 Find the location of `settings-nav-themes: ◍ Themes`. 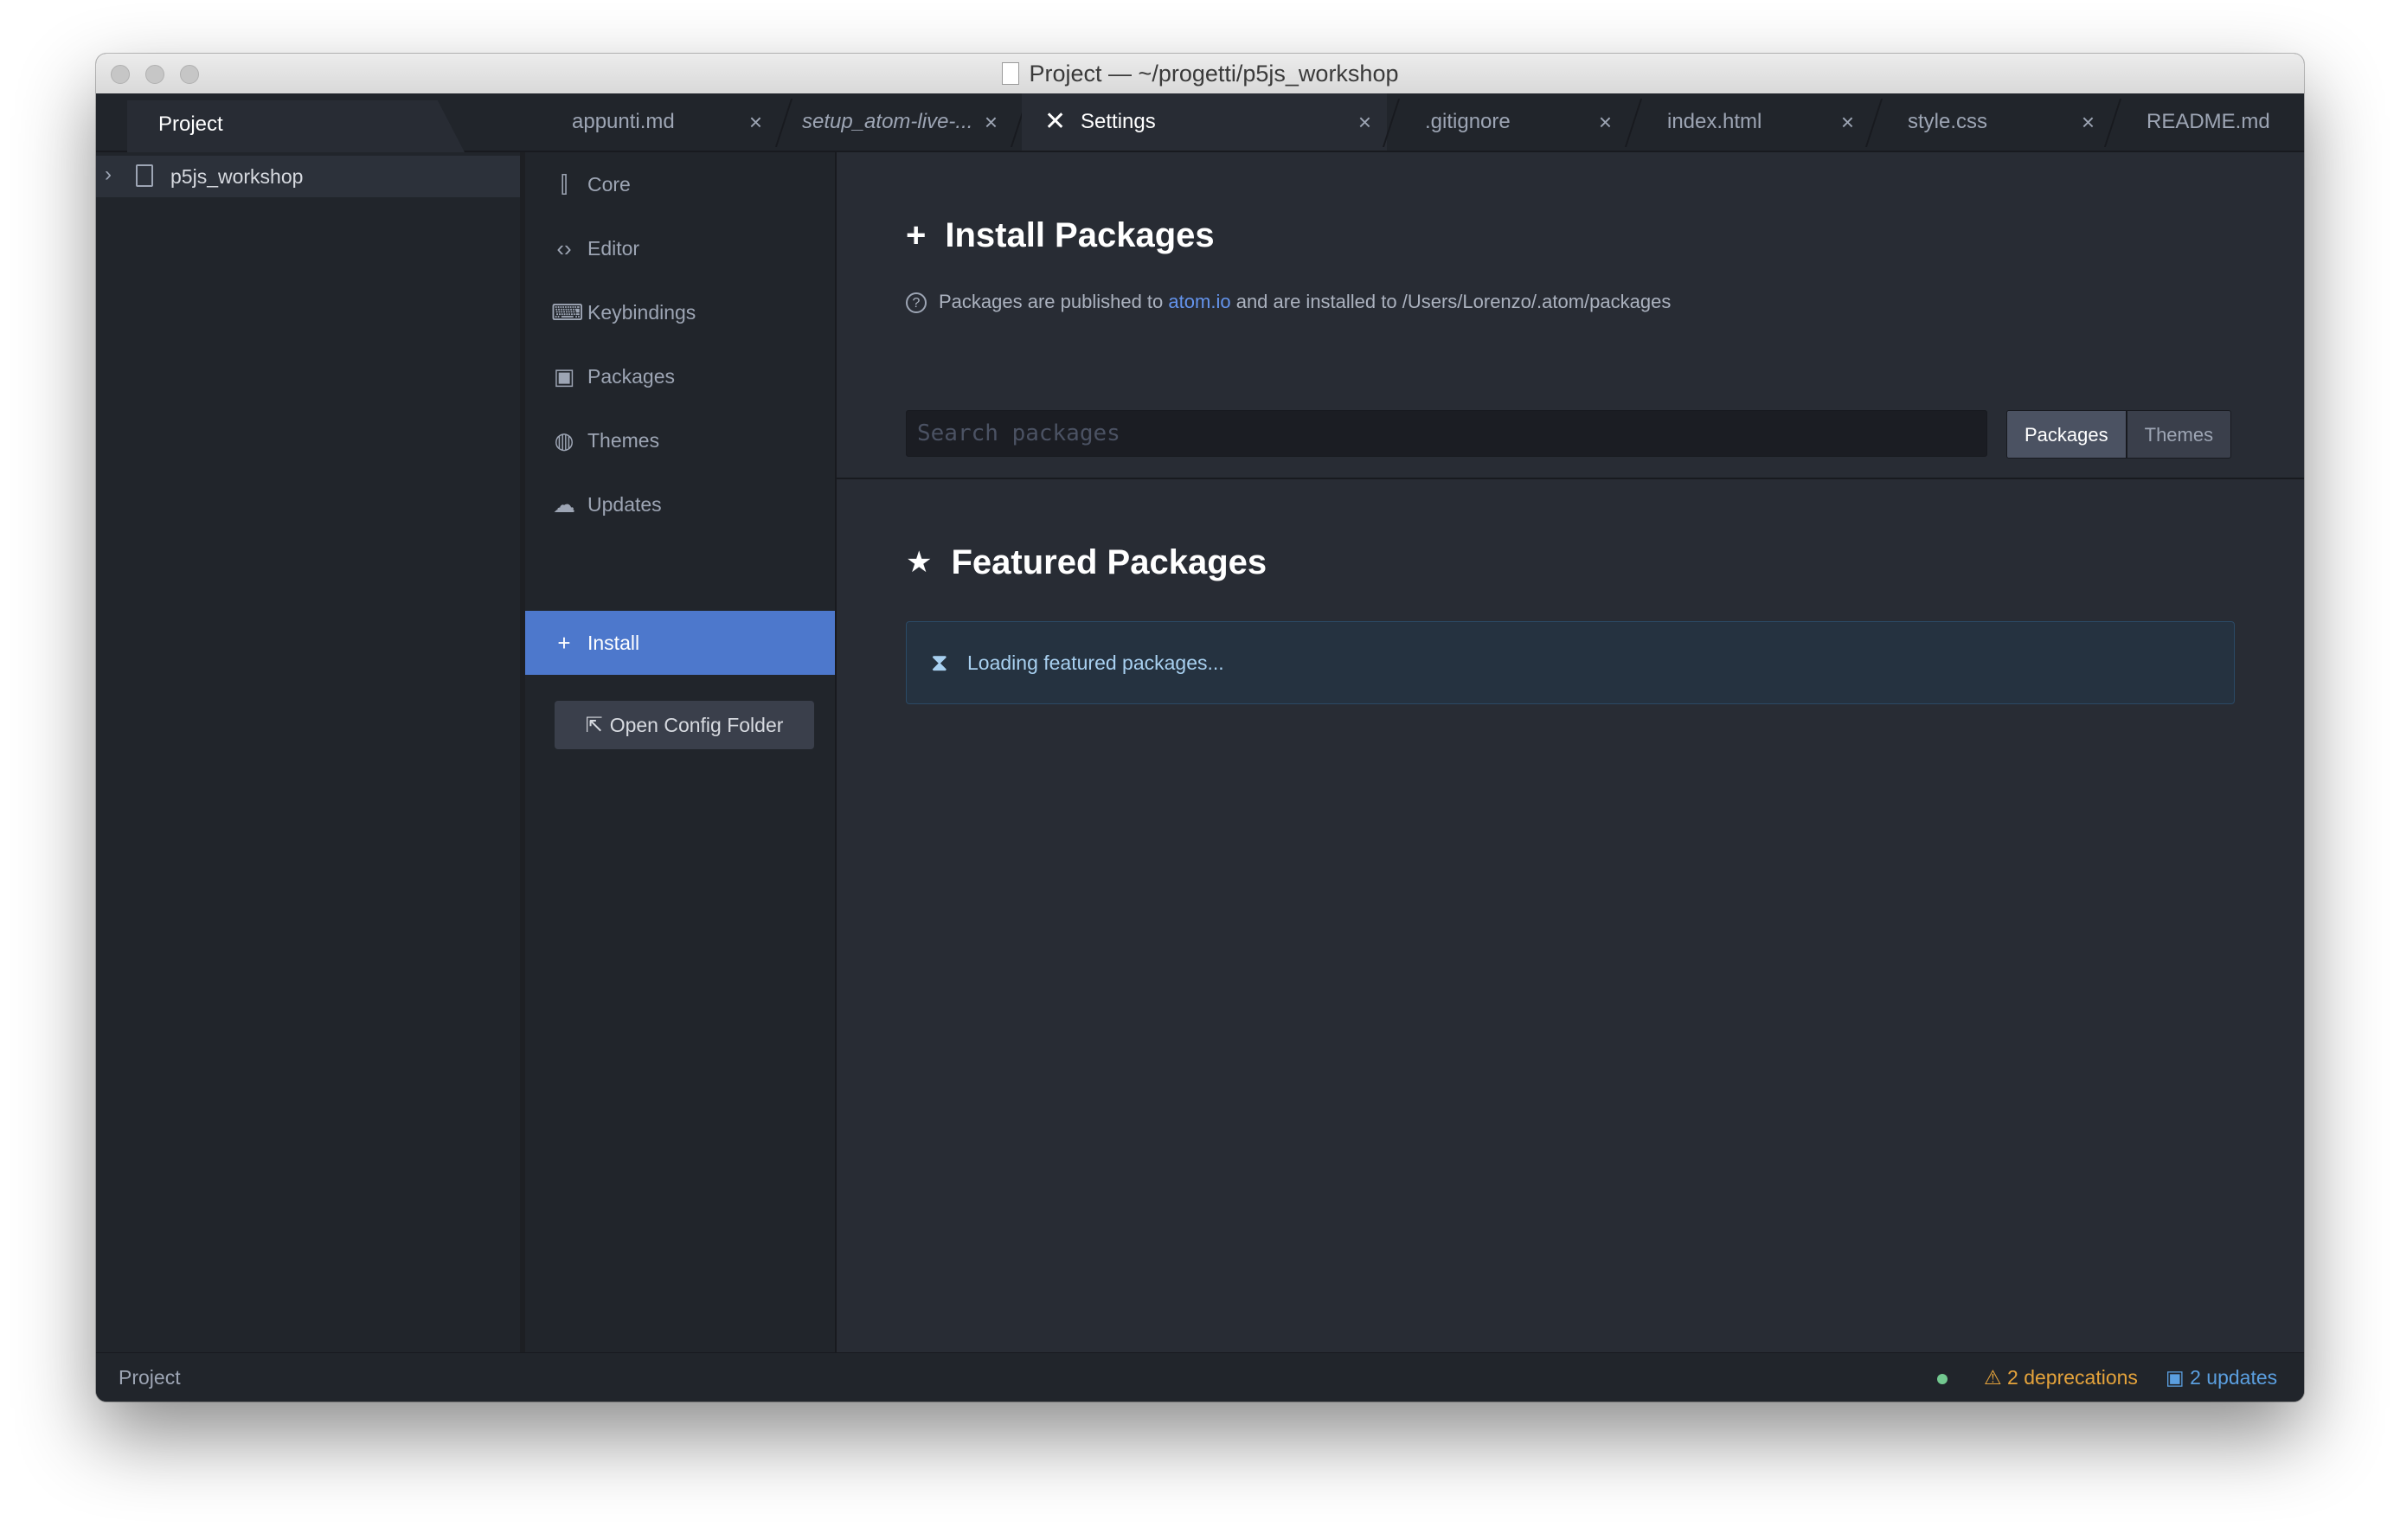

settings-nav-themes: ◍ Themes is located at coordinates (680, 440).